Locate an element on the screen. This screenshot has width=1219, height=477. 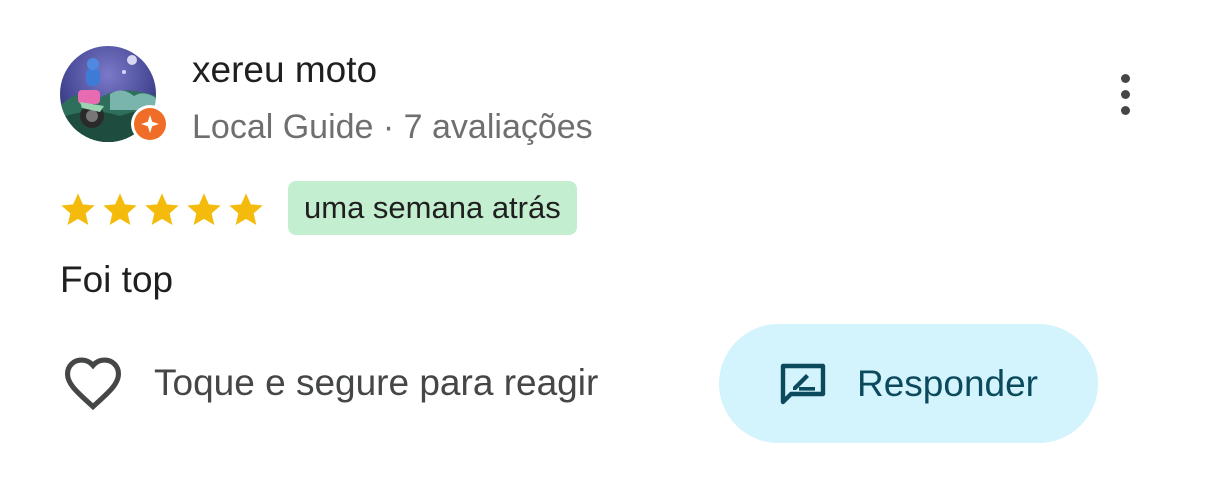
heart-outline-icon is located at coordinates (93, 384).